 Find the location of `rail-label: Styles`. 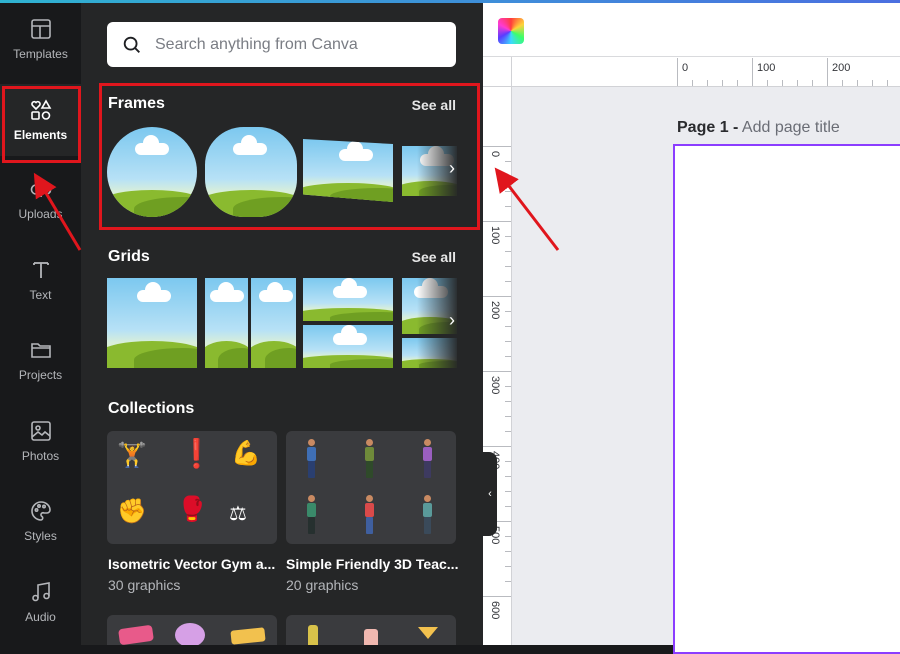

rail-label: Styles is located at coordinates (40, 536).